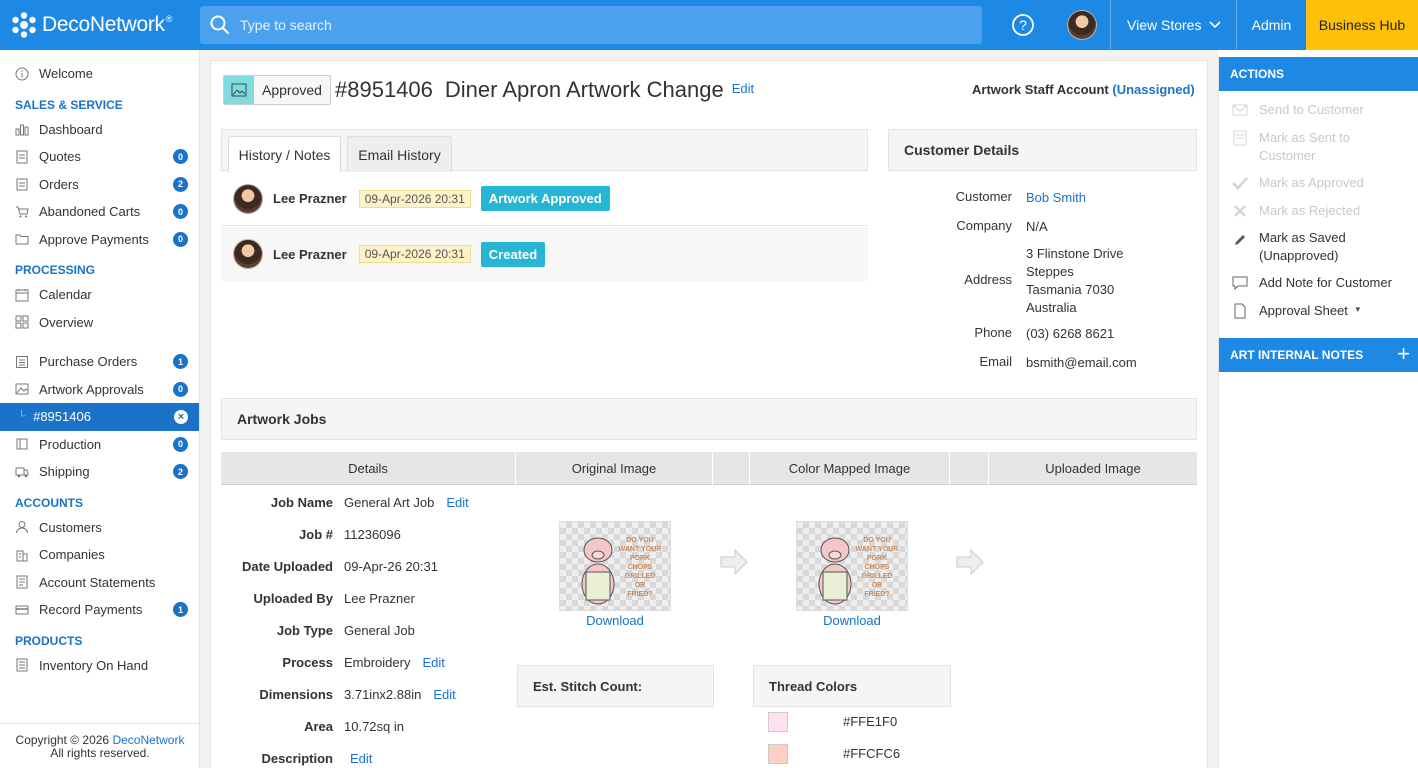 The image size is (1418, 768). What do you see at coordinates (1023, 26) in the screenshot?
I see `help-icon: ?` at bounding box center [1023, 26].